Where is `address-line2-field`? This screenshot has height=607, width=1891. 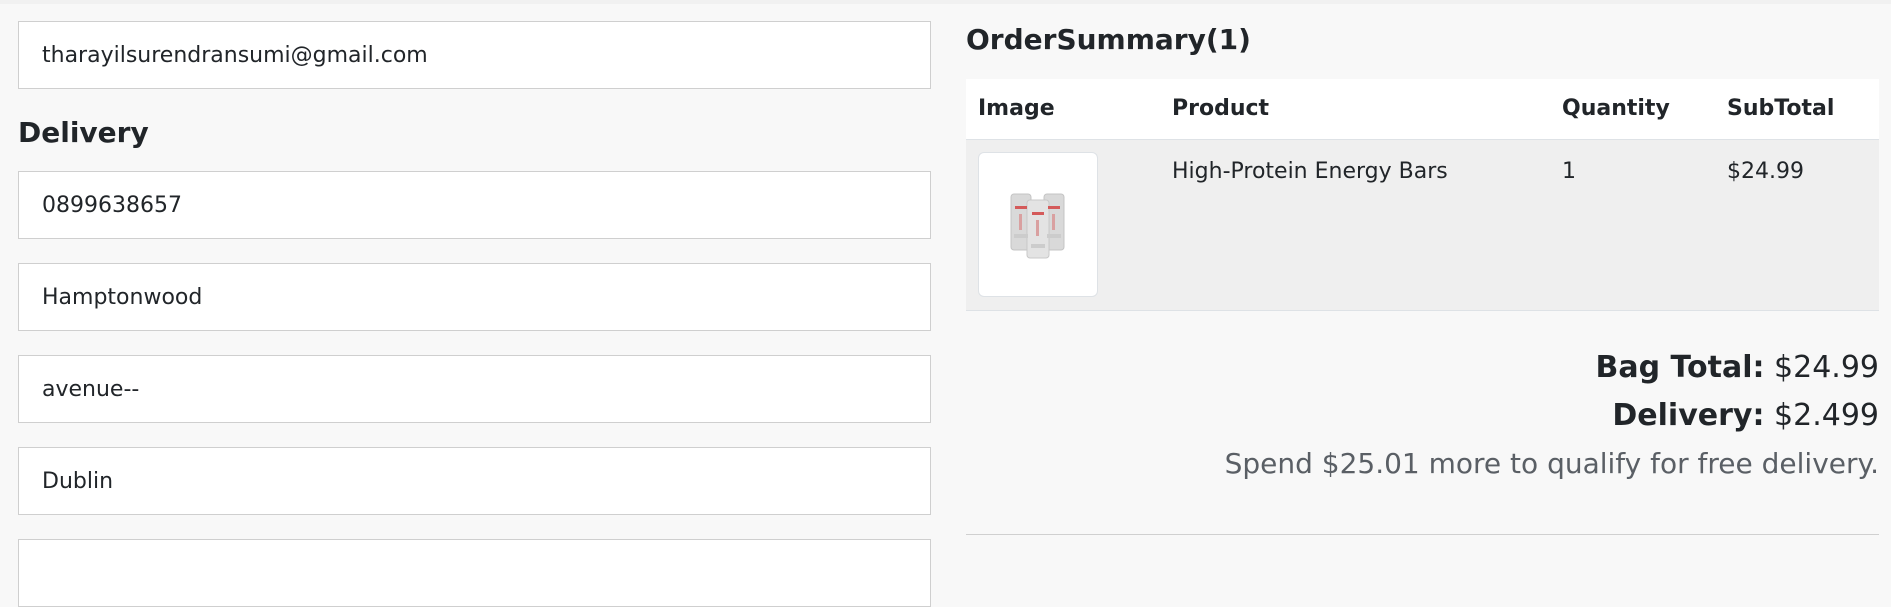
address-line2-field is located at coordinates (474, 389).